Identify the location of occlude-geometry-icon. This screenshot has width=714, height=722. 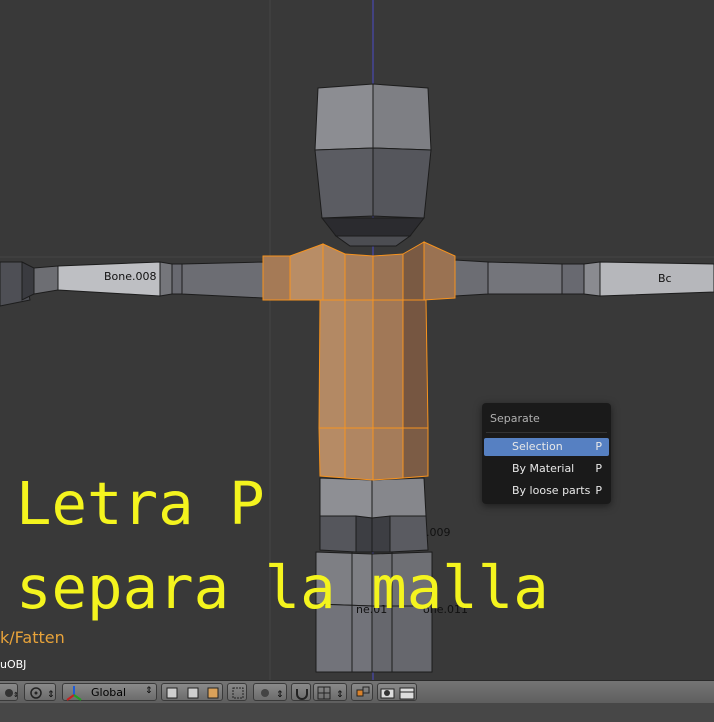
(238, 693).